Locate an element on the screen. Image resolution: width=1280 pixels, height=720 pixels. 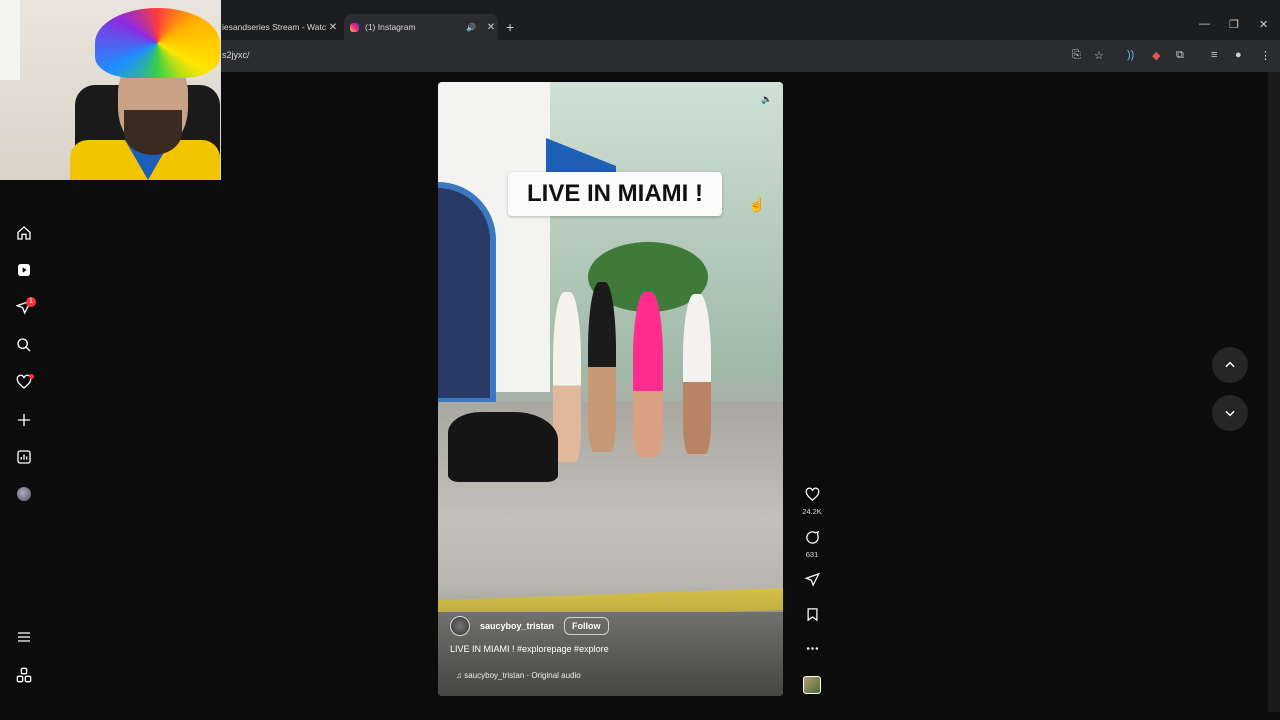
speaker-icon: 🔊 is located at coordinates (471, 27).